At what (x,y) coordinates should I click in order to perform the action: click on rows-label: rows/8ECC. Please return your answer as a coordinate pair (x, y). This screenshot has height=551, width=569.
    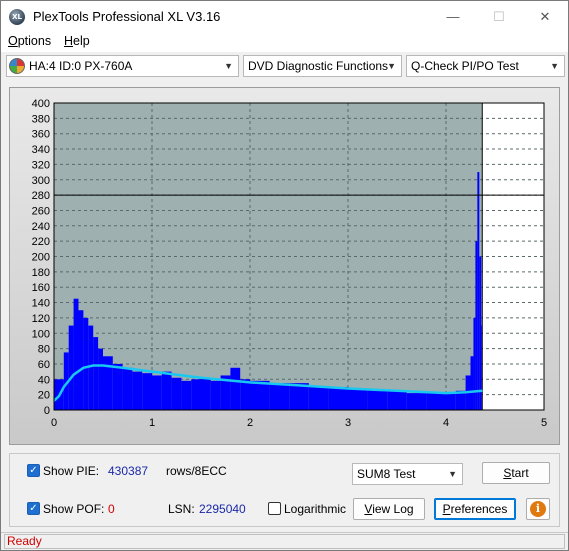
    Looking at the image, I should click on (196, 471).